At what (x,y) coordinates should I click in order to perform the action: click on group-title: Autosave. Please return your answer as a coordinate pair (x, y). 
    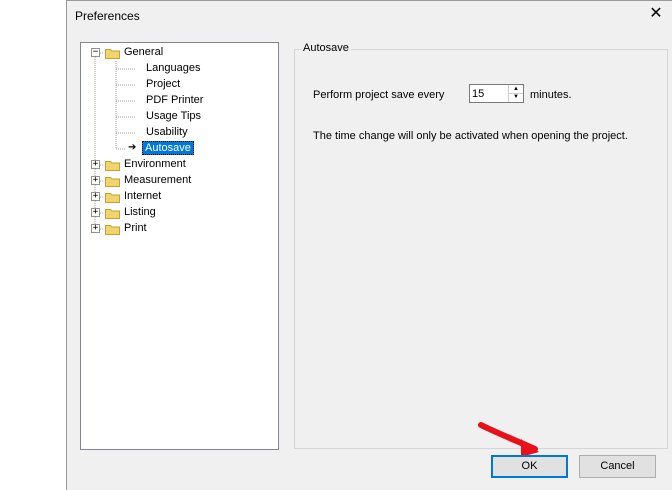
    Looking at the image, I should click on (326, 48).